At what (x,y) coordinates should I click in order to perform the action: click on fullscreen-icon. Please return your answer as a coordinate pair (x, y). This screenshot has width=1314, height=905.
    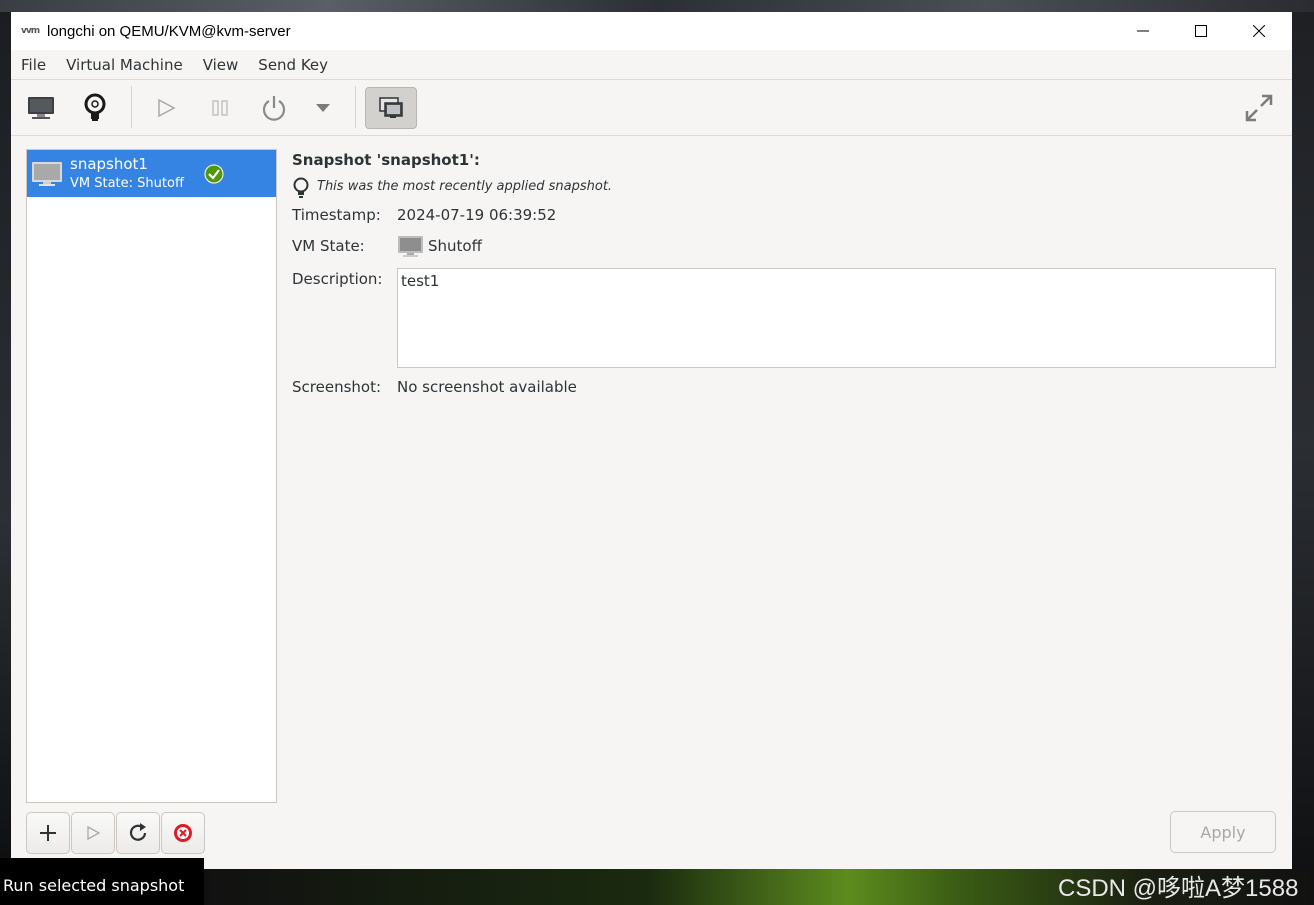
    Looking at the image, I should click on (1259, 108).